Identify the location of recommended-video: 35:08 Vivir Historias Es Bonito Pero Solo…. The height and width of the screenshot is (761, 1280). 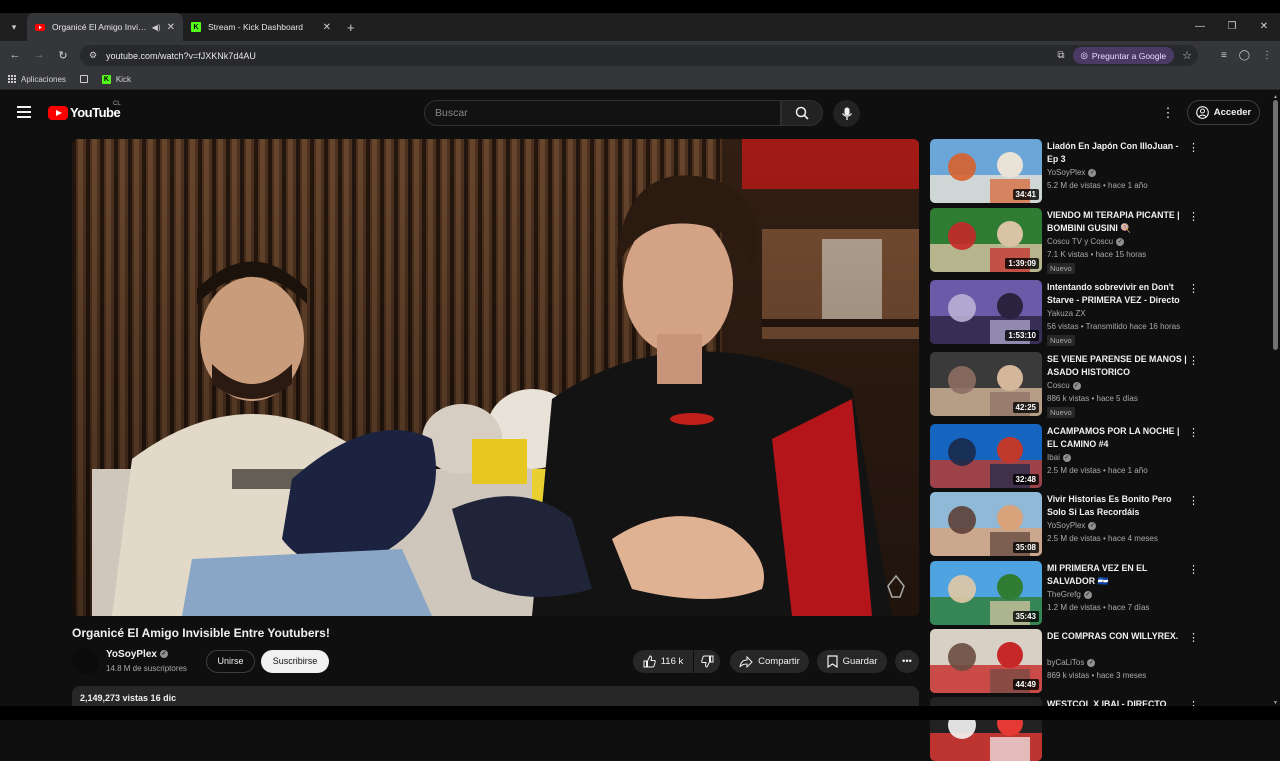
(1065, 524).